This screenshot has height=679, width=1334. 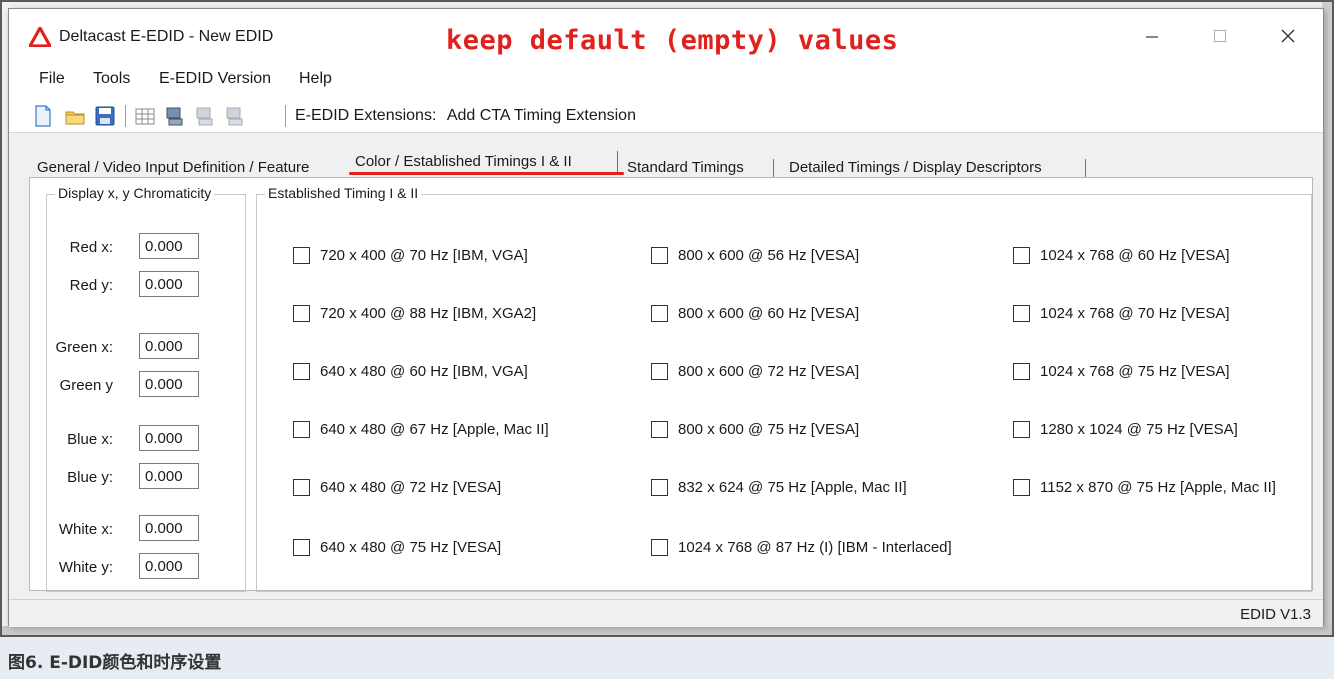 I want to click on menu-tools: Tools, so click(x=111, y=79).